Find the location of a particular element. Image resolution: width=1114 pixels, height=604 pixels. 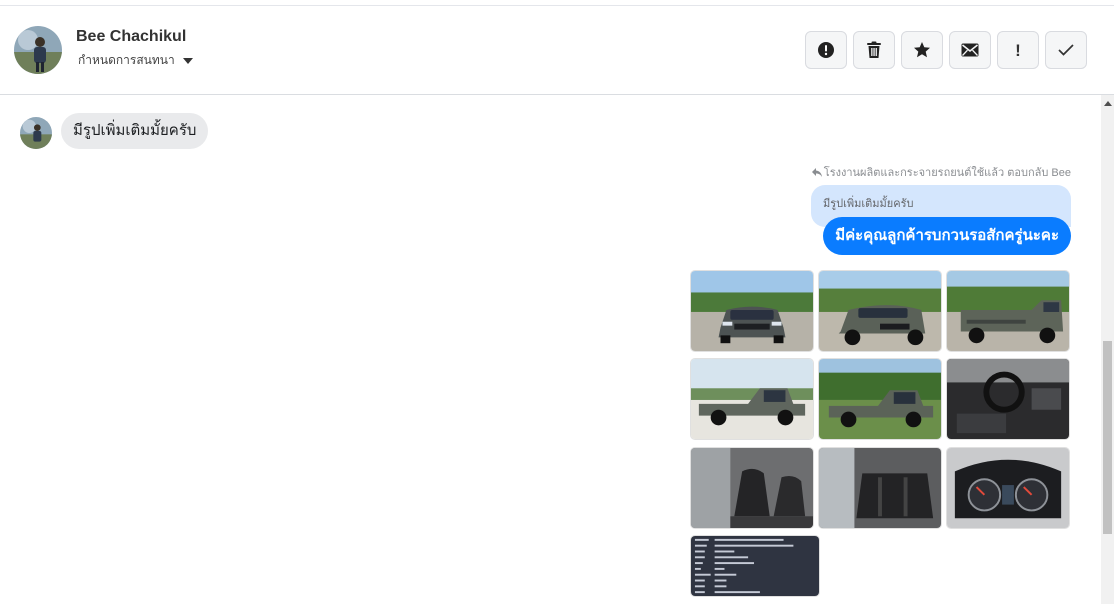

caret-down-icon is located at coordinates (187, 60).